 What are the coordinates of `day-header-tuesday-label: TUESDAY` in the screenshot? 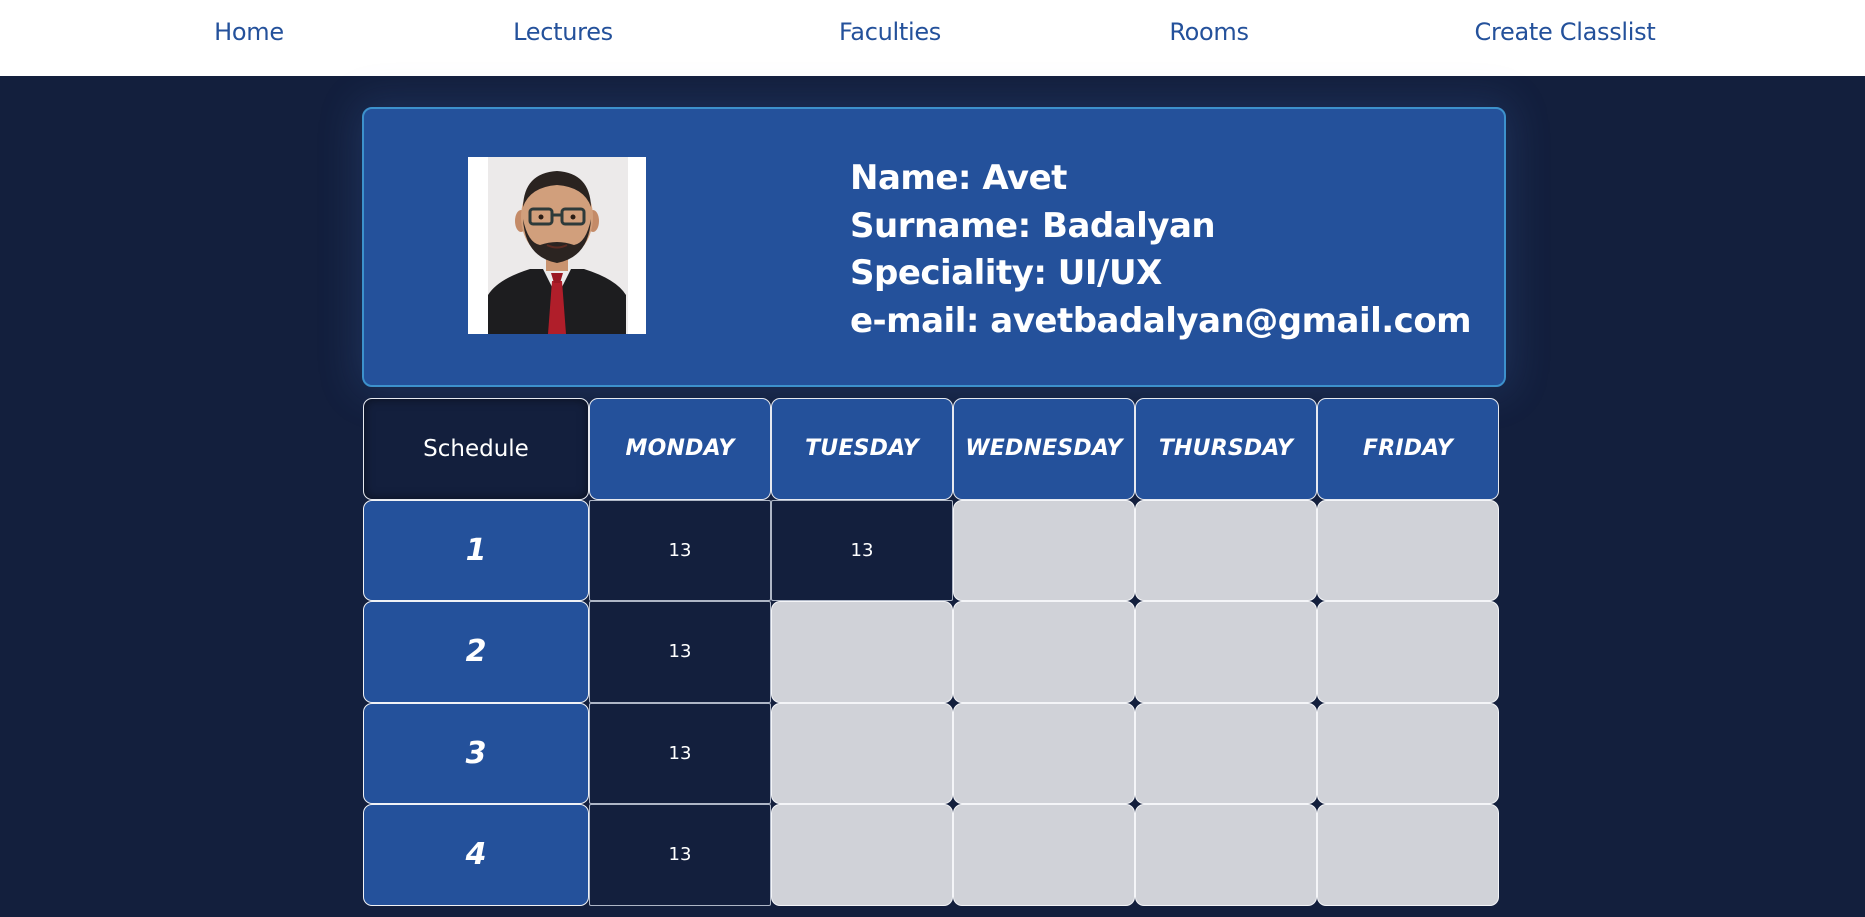 It's located at (862, 449).